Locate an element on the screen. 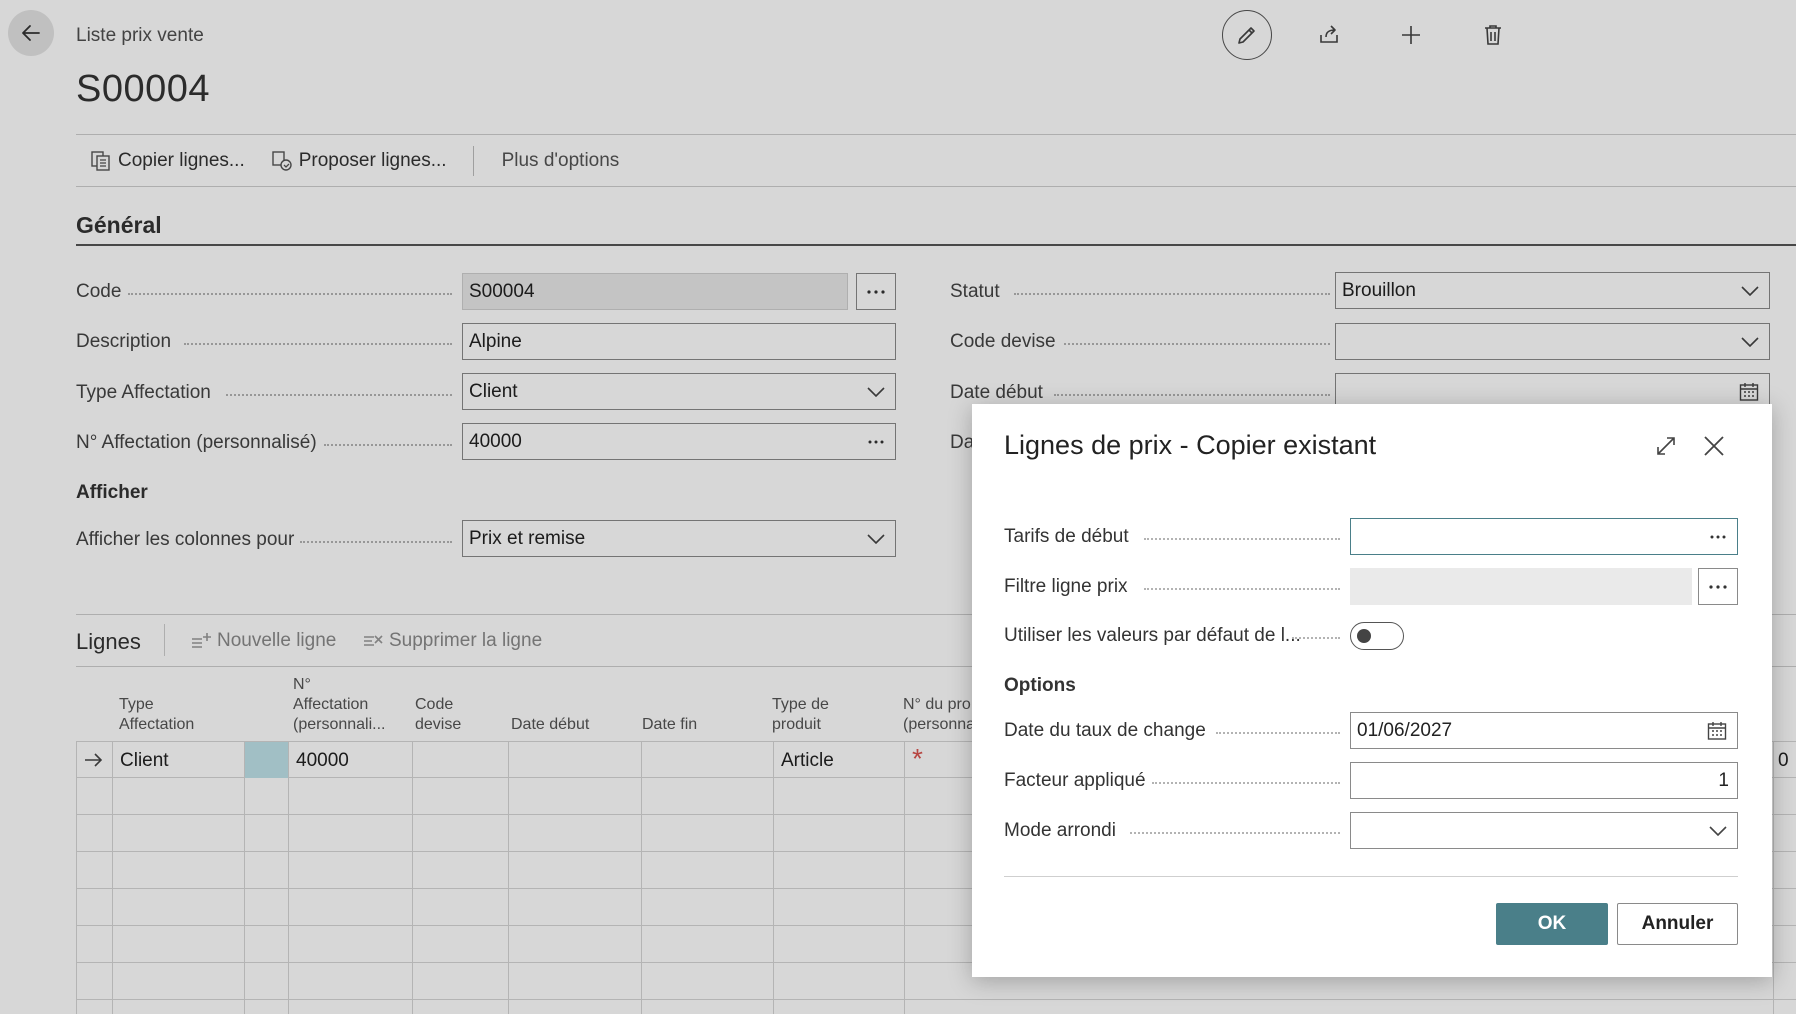 This screenshot has height=1014, width=1796. chevron-down-icon is located at coordinates (1718, 830).